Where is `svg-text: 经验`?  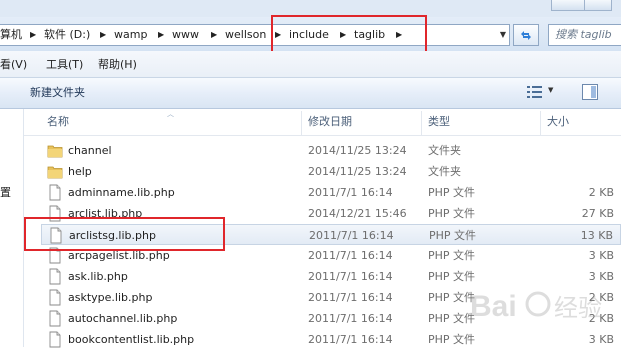 svg-text: 经验 is located at coordinates (578, 308).